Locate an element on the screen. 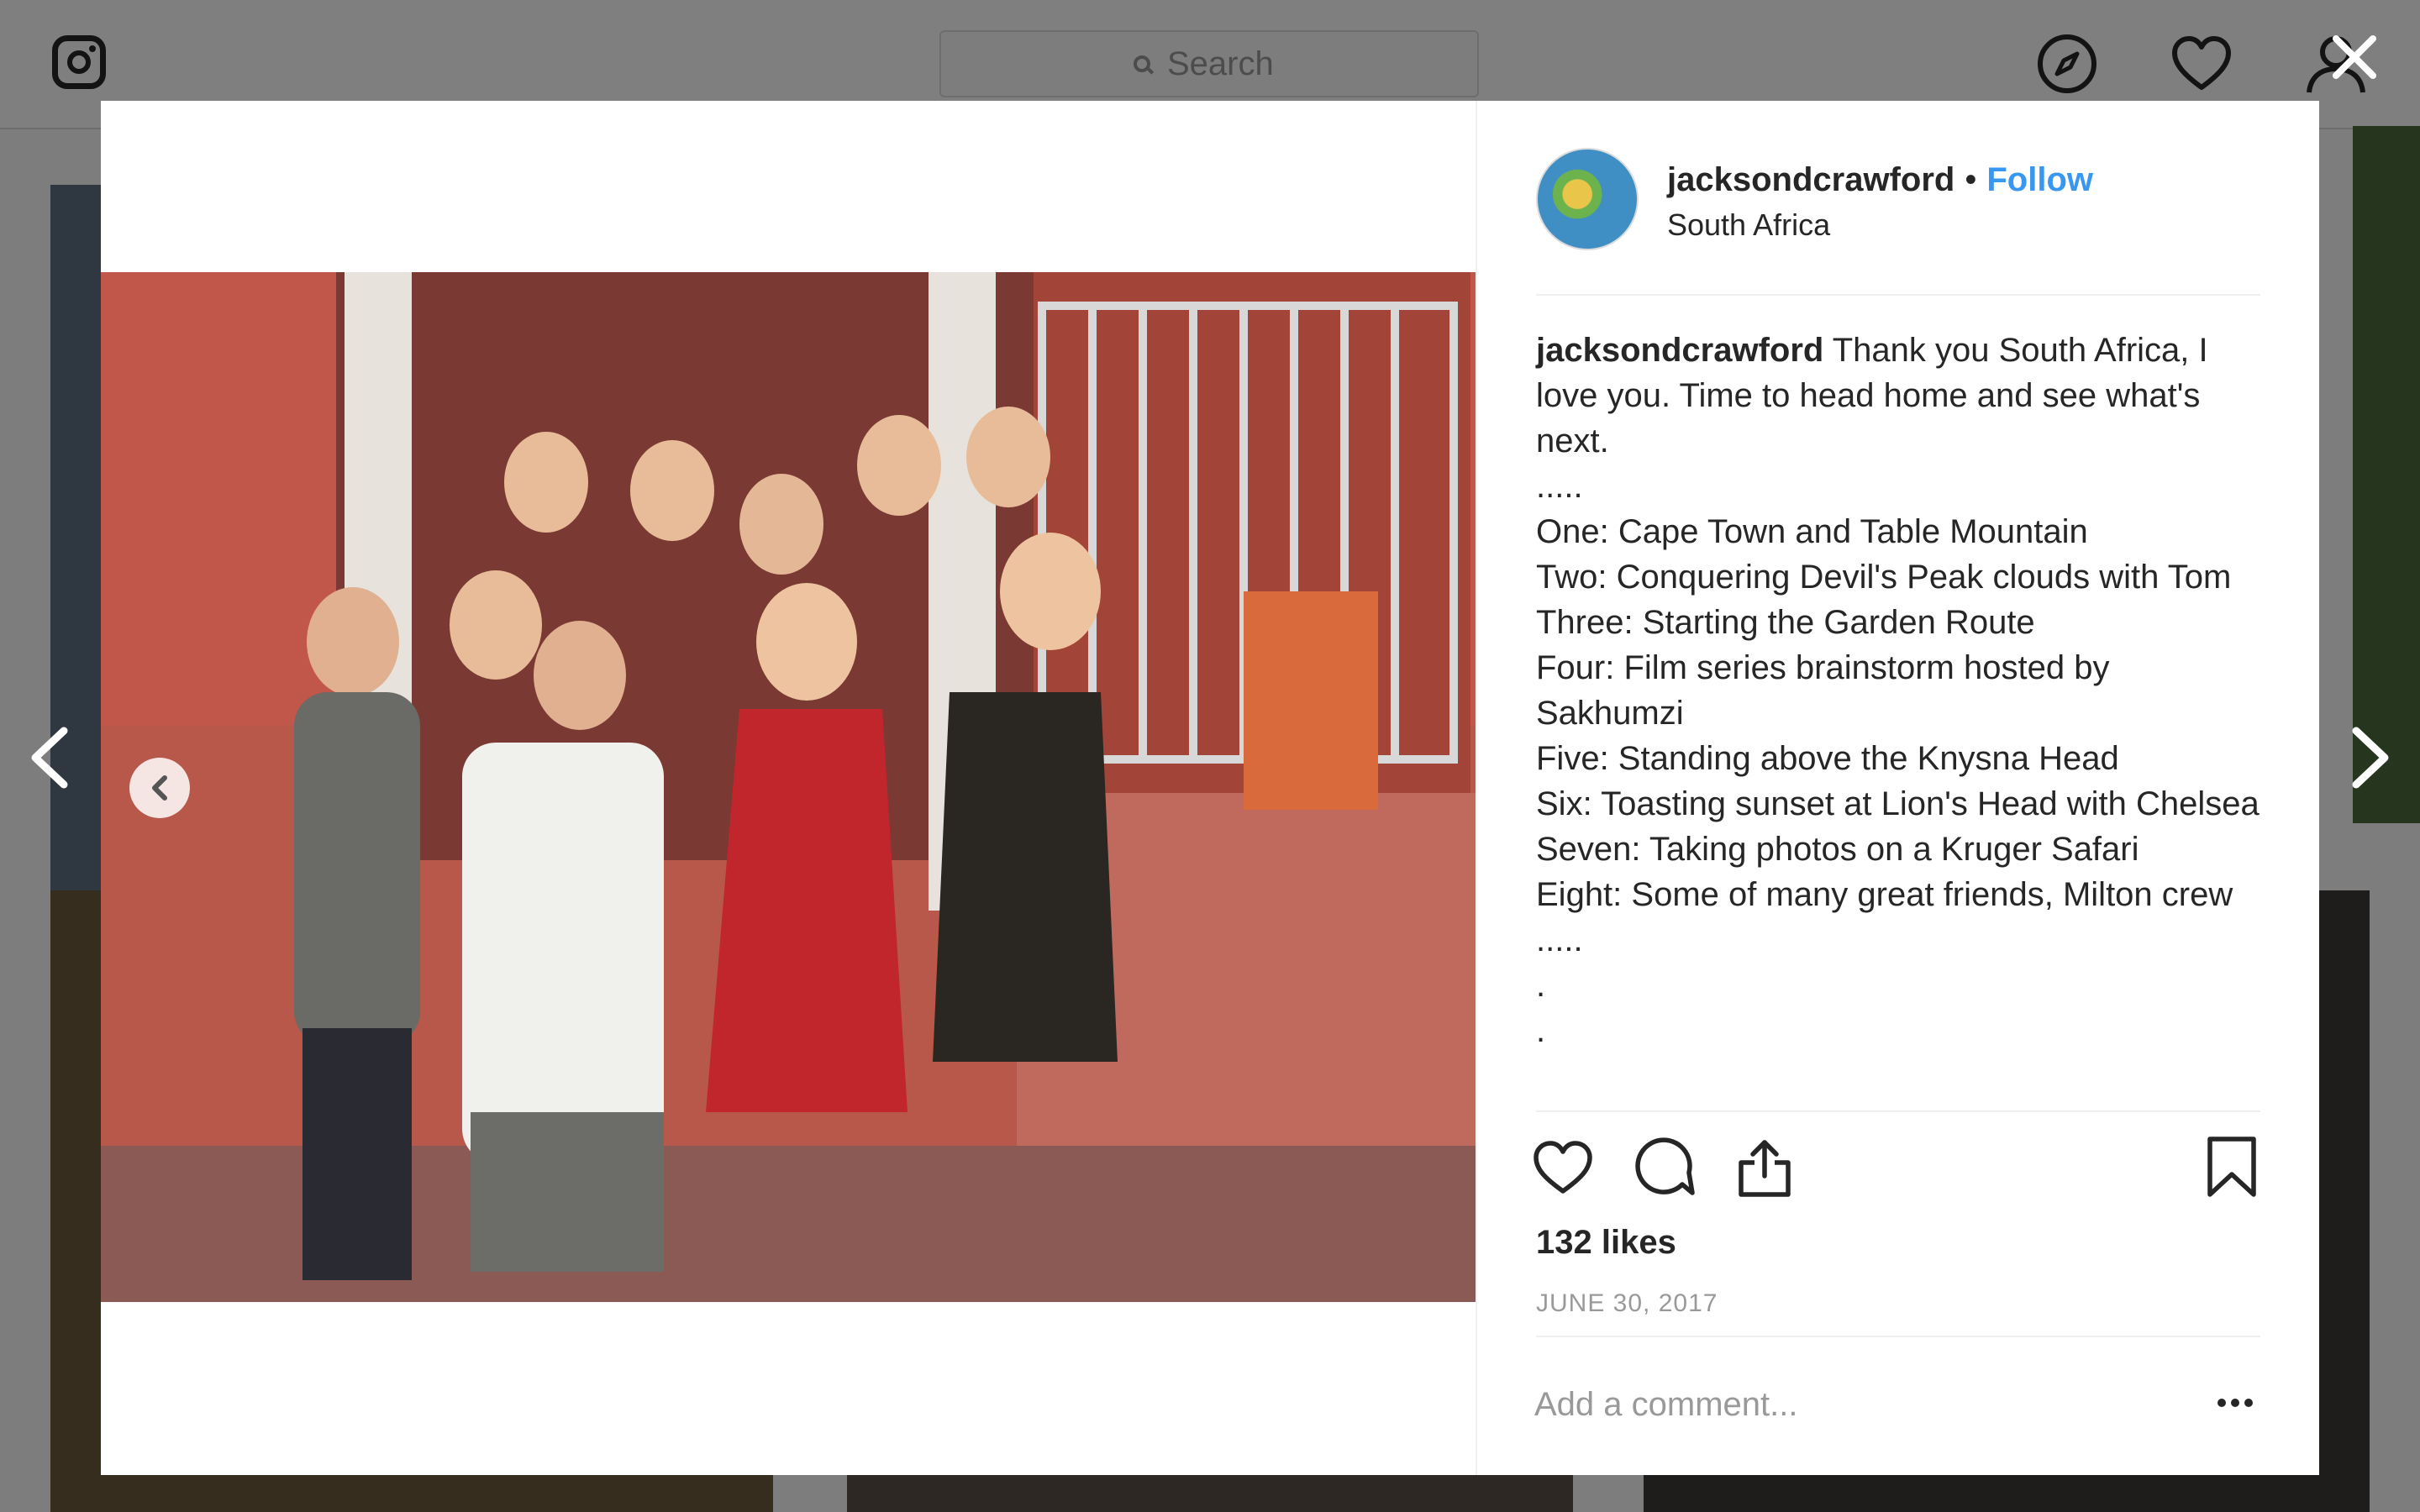 The width and height of the screenshot is (2420, 1512). caption-line: Five: Standing above the Knysna Head is located at coordinates (1827, 758).